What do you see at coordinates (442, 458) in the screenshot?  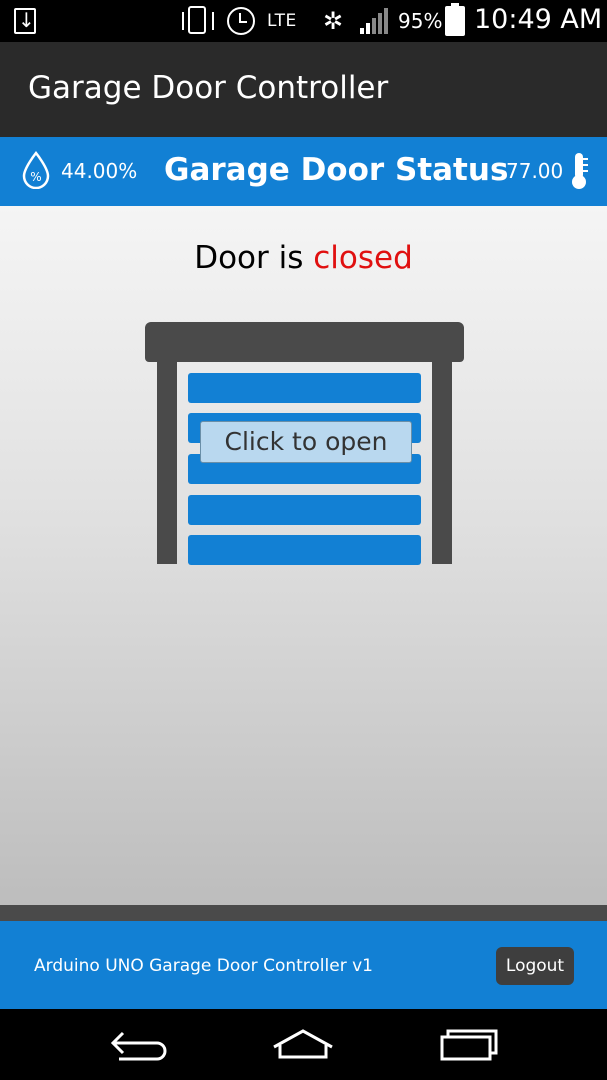 I see `garage-post-right` at bounding box center [442, 458].